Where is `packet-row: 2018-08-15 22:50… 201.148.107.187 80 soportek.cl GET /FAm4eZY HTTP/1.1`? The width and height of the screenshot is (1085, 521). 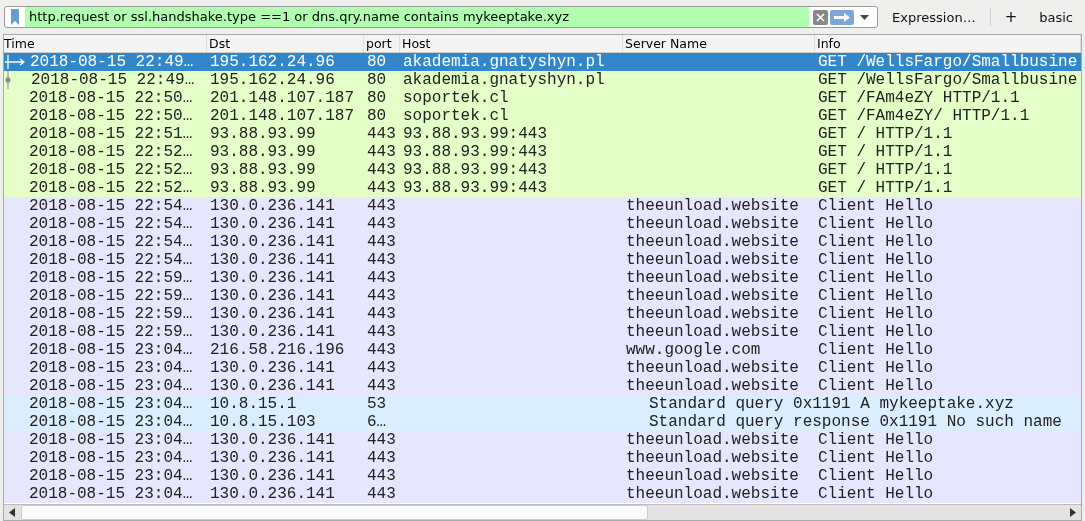
packet-row: 2018-08-15 22:50… 201.148.107.187 80 soportek.cl GET /FAm4eZY HTTP/1.1 is located at coordinates (542, 98).